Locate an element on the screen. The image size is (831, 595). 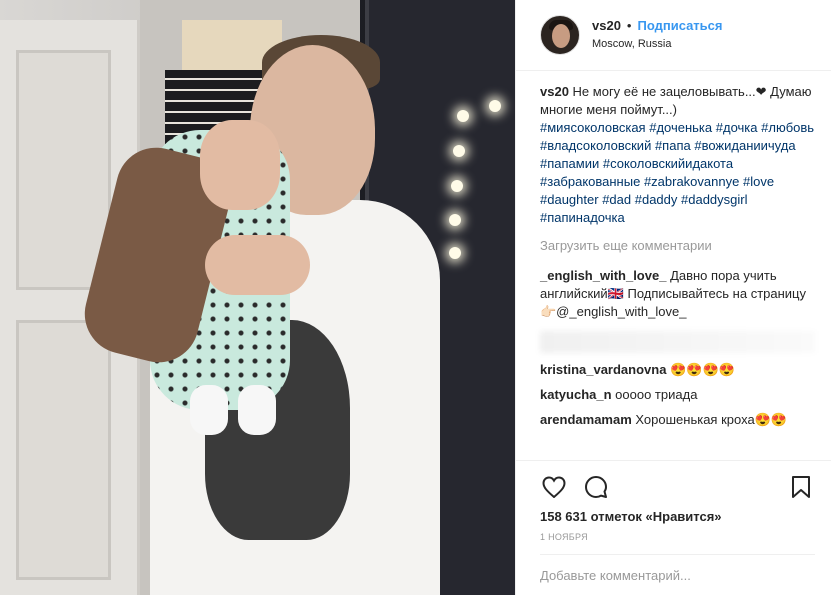
hashtag-link: #папа is located at coordinates (673, 145).